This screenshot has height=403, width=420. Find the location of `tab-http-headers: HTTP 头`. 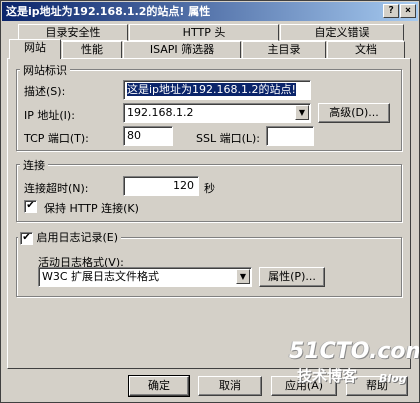

tab-http-headers: HTTP 头 is located at coordinates (204, 32).